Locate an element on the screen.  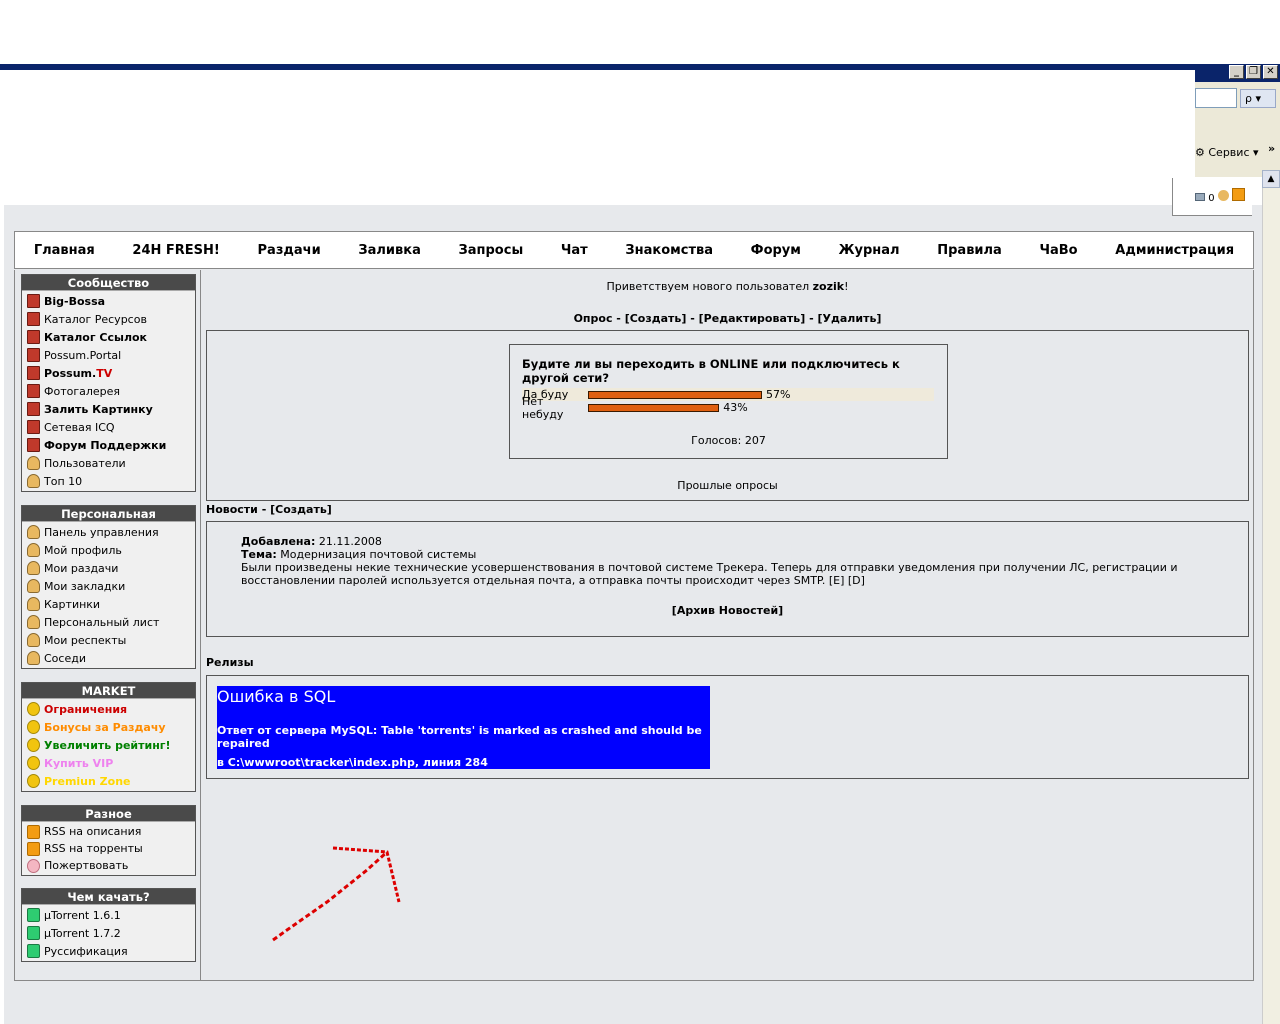
misc-title: Разное is located at coordinates (108, 814).